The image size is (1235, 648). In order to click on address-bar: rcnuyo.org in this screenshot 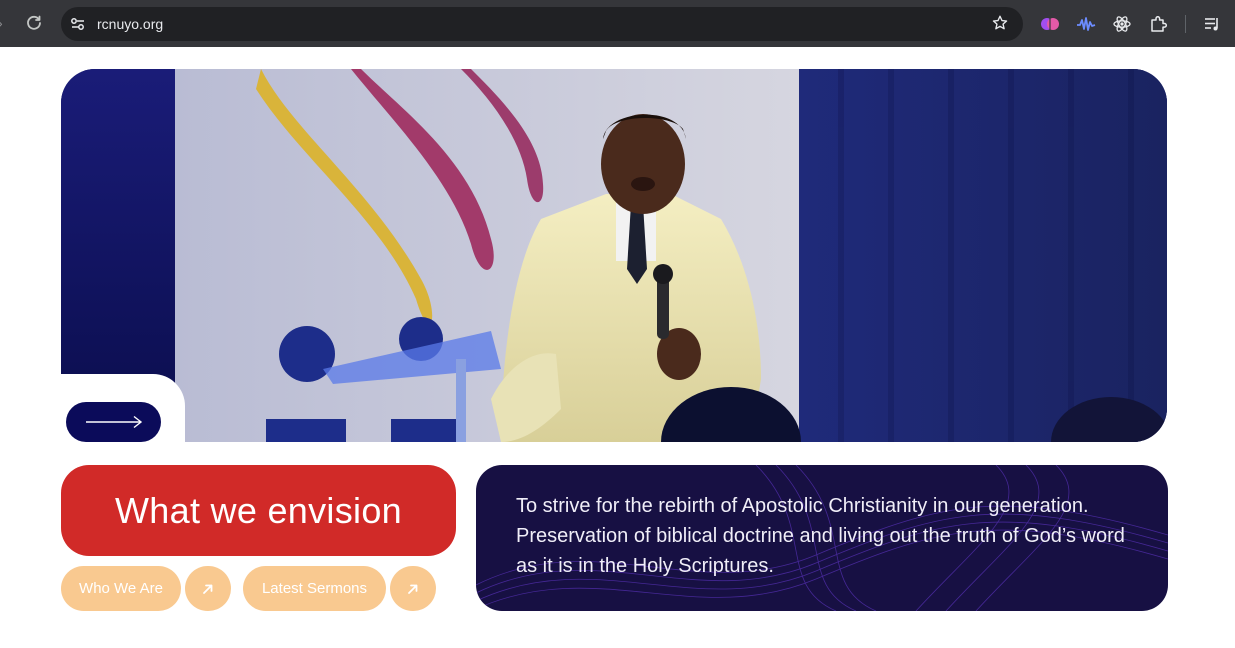, I will do `click(542, 24)`.